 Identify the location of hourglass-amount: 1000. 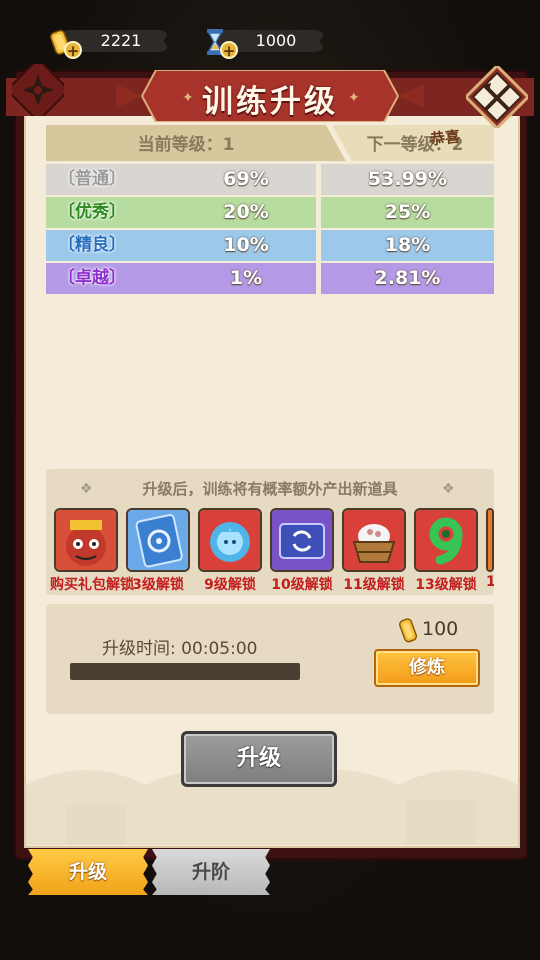
(276, 40).